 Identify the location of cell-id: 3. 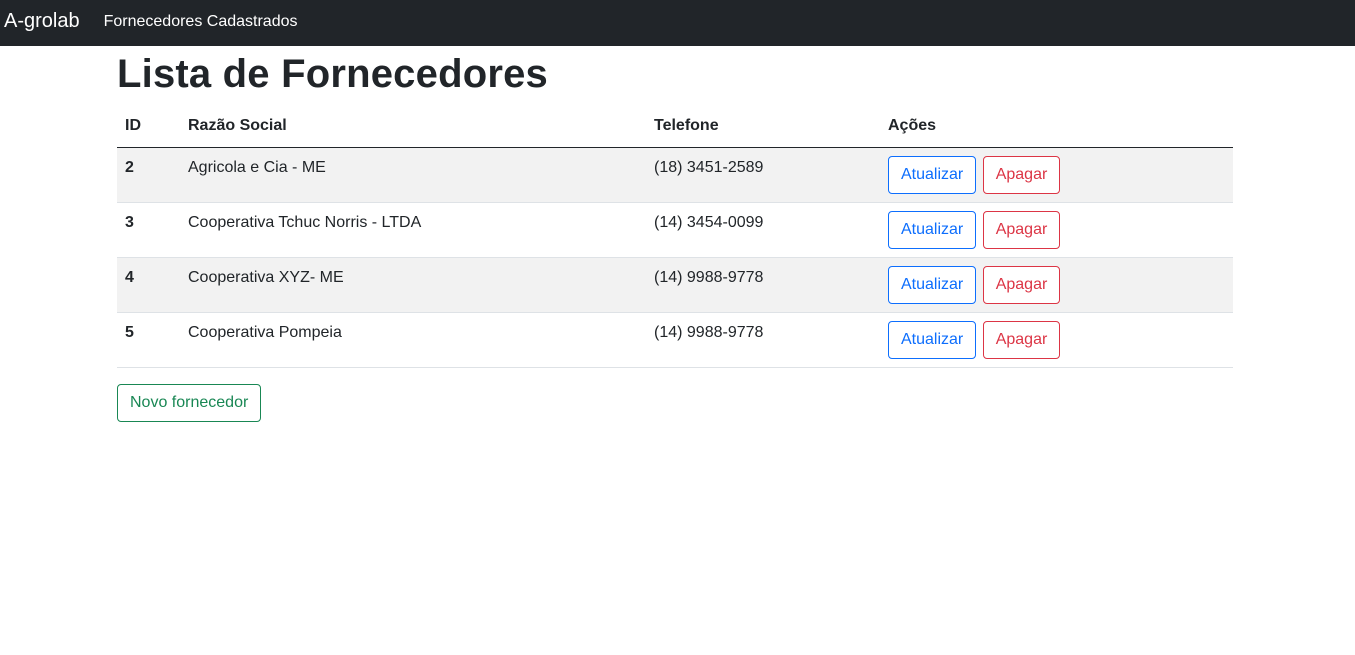
(148, 230).